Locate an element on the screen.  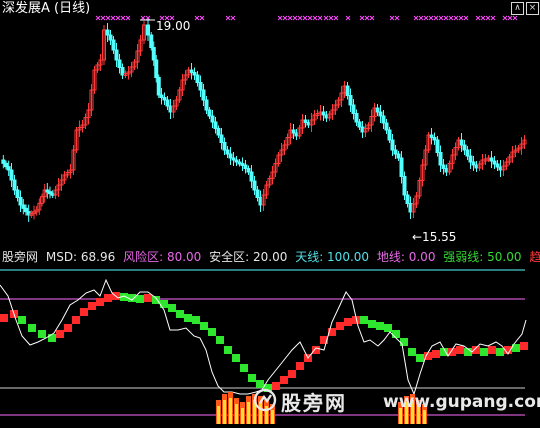
legend-trend-signal: 趋势信 is located at coordinates (534, 257).